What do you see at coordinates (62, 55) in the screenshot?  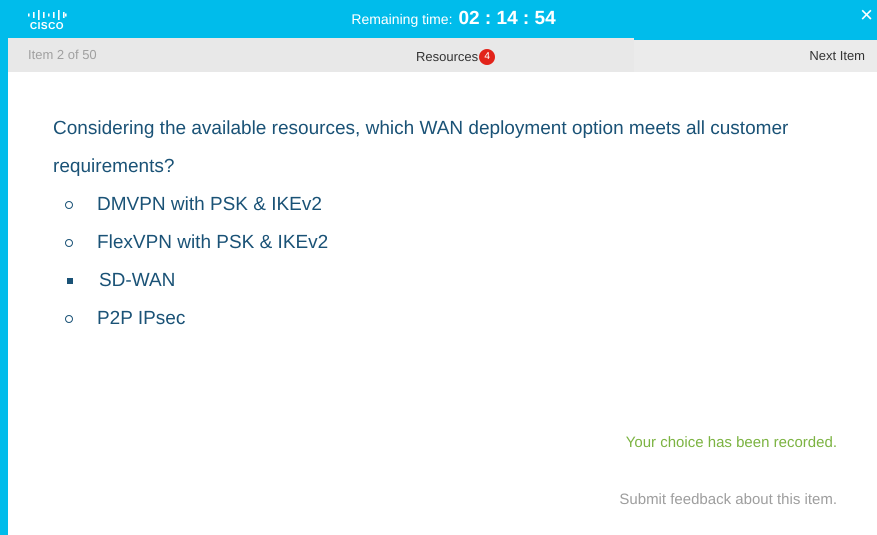 I see `item-counter: Item 2 of 50` at bounding box center [62, 55].